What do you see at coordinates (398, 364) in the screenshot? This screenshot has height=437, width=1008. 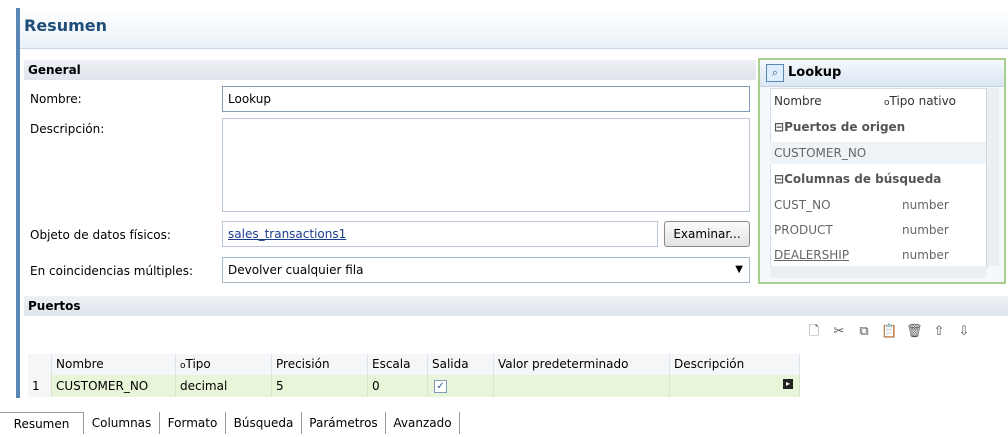 I see `table-header-scale: Escala` at bounding box center [398, 364].